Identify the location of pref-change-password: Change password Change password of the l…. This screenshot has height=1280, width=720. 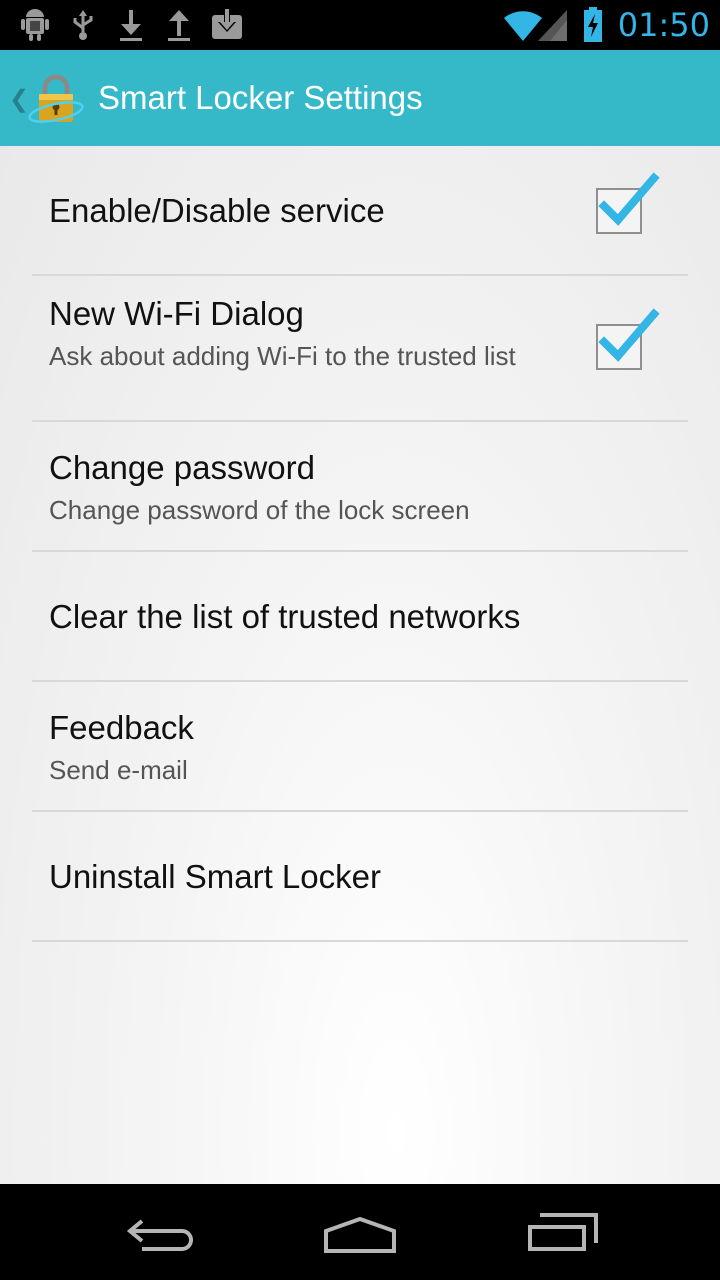
(360, 487).